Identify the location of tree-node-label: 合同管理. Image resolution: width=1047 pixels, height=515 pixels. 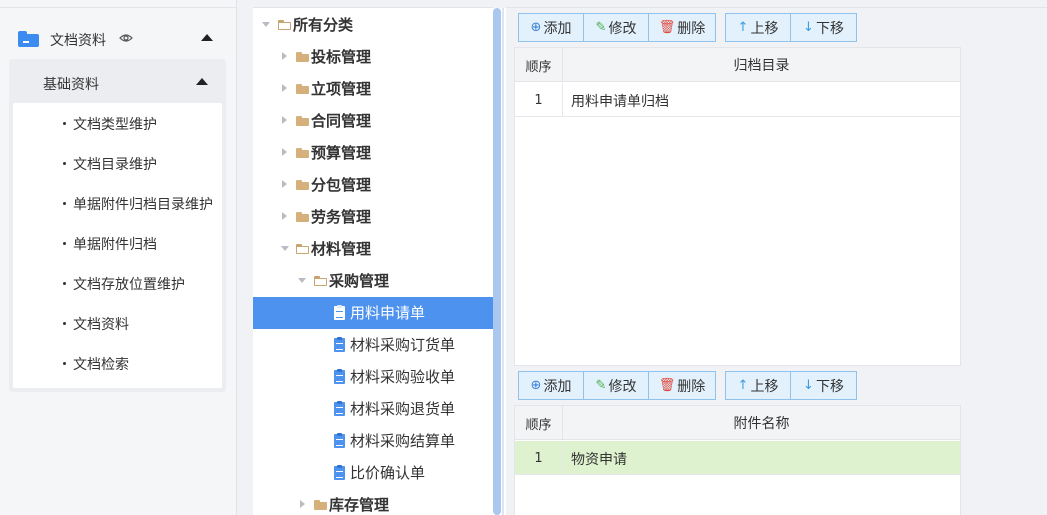
(341, 121).